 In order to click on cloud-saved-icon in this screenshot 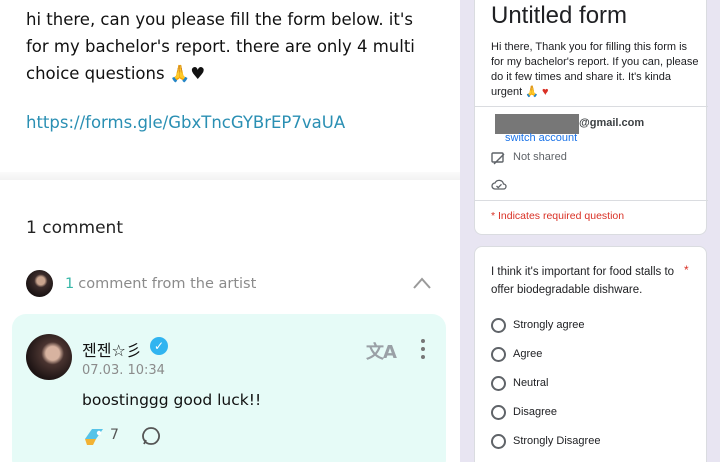, I will do `click(499, 184)`.